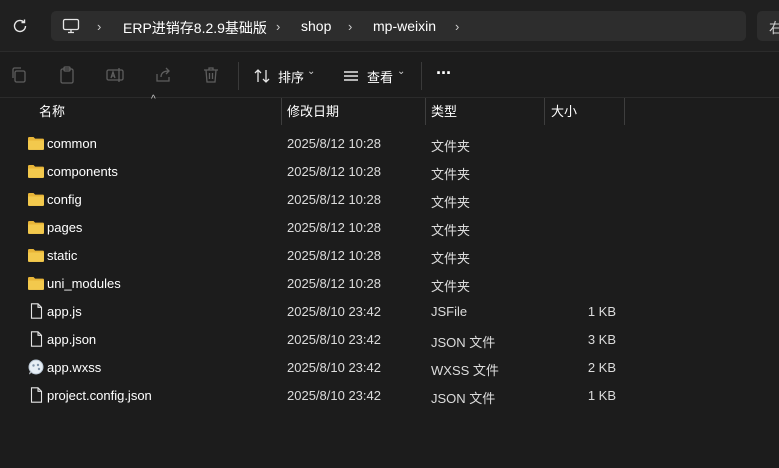 This screenshot has height=468, width=779. Describe the element at coordinates (601, 339) in the screenshot. I see `file-size: 3 KB` at that location.